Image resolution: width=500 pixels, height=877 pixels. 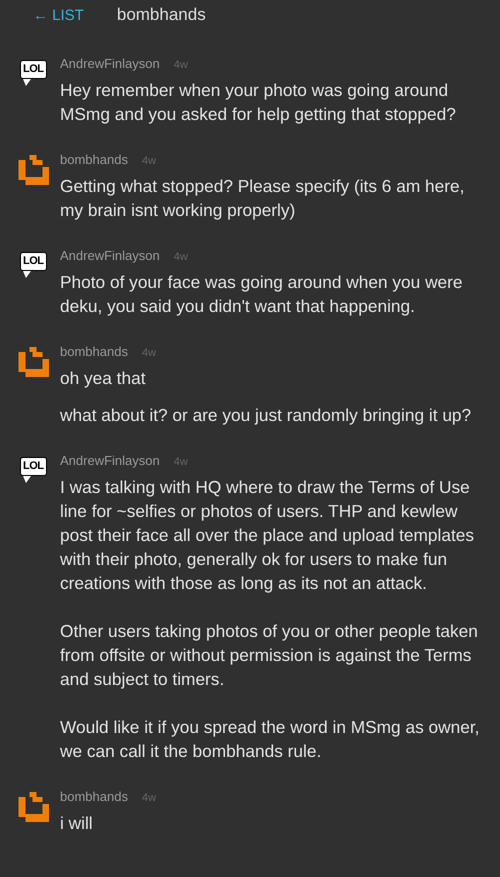 What do you see at coordinates (263, 198) in the screenshot?
I see `message-text: Getting what stopped? Please specify (its 6 am here, my brain isnt working properly)` at bounding box center [263, 198].